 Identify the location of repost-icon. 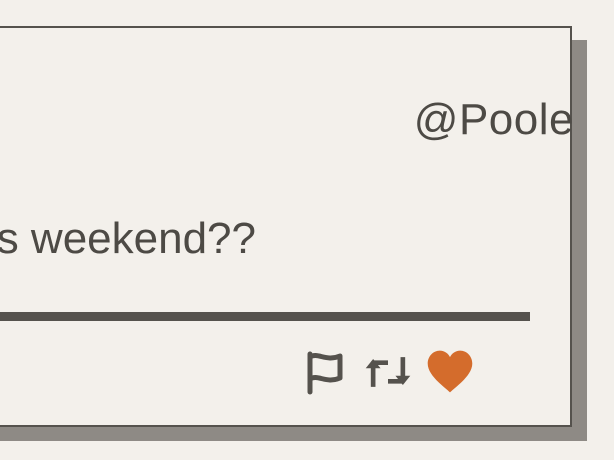
(388, 372).